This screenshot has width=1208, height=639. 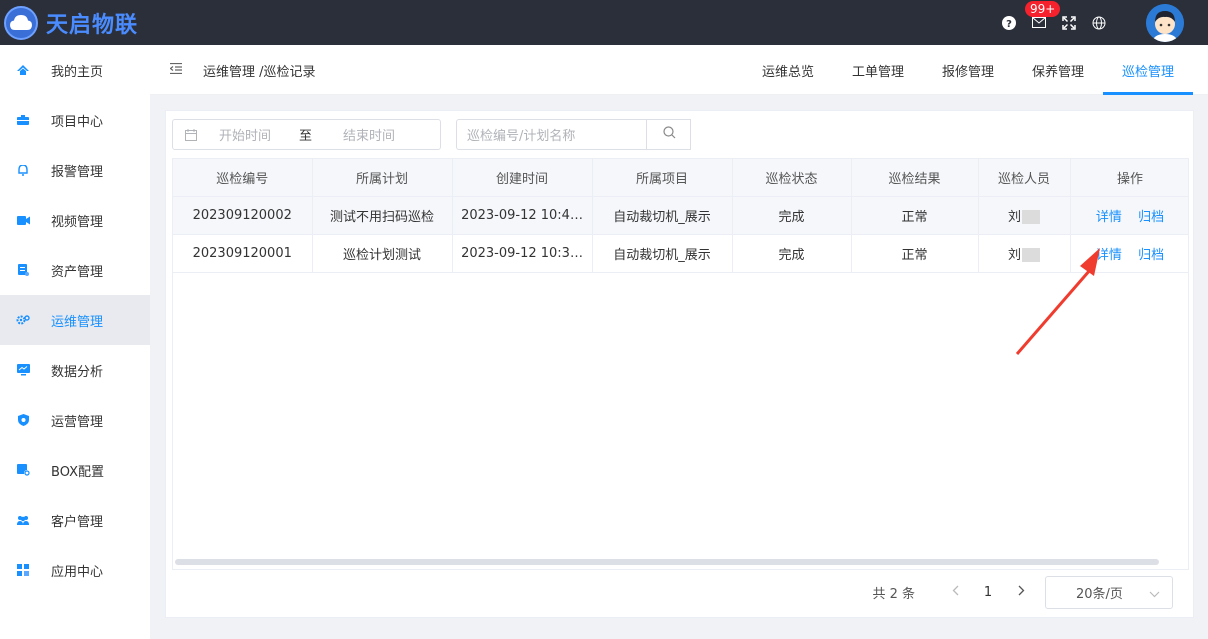 What do you see at coordinates (915, 178) in the screenshot?
I see `column-header: 巡检结果` at bounding box center [915, 178].